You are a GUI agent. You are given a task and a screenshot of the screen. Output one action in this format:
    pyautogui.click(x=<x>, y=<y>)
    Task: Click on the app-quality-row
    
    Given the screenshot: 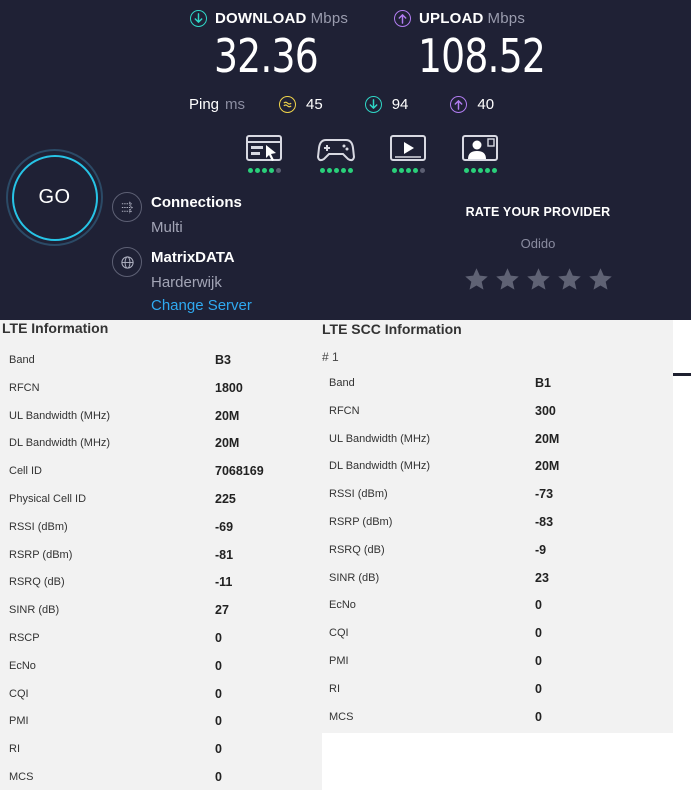 What is the action you would take?
    pyautogui.click(x=372, y=153)
    